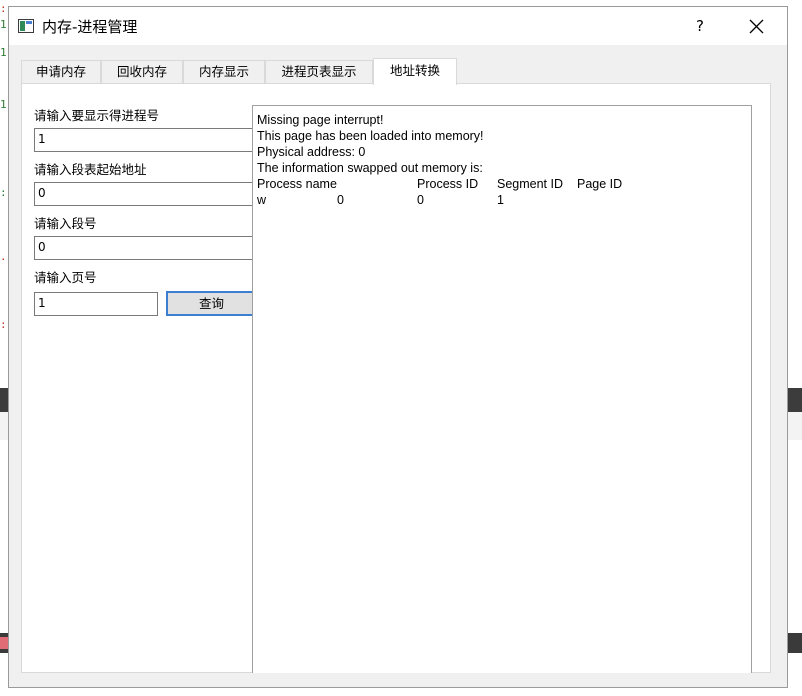  What do you see at coordinates (4, 643) in the screenshot?
I see `background-red-marker` at bounding box center [4, 643].